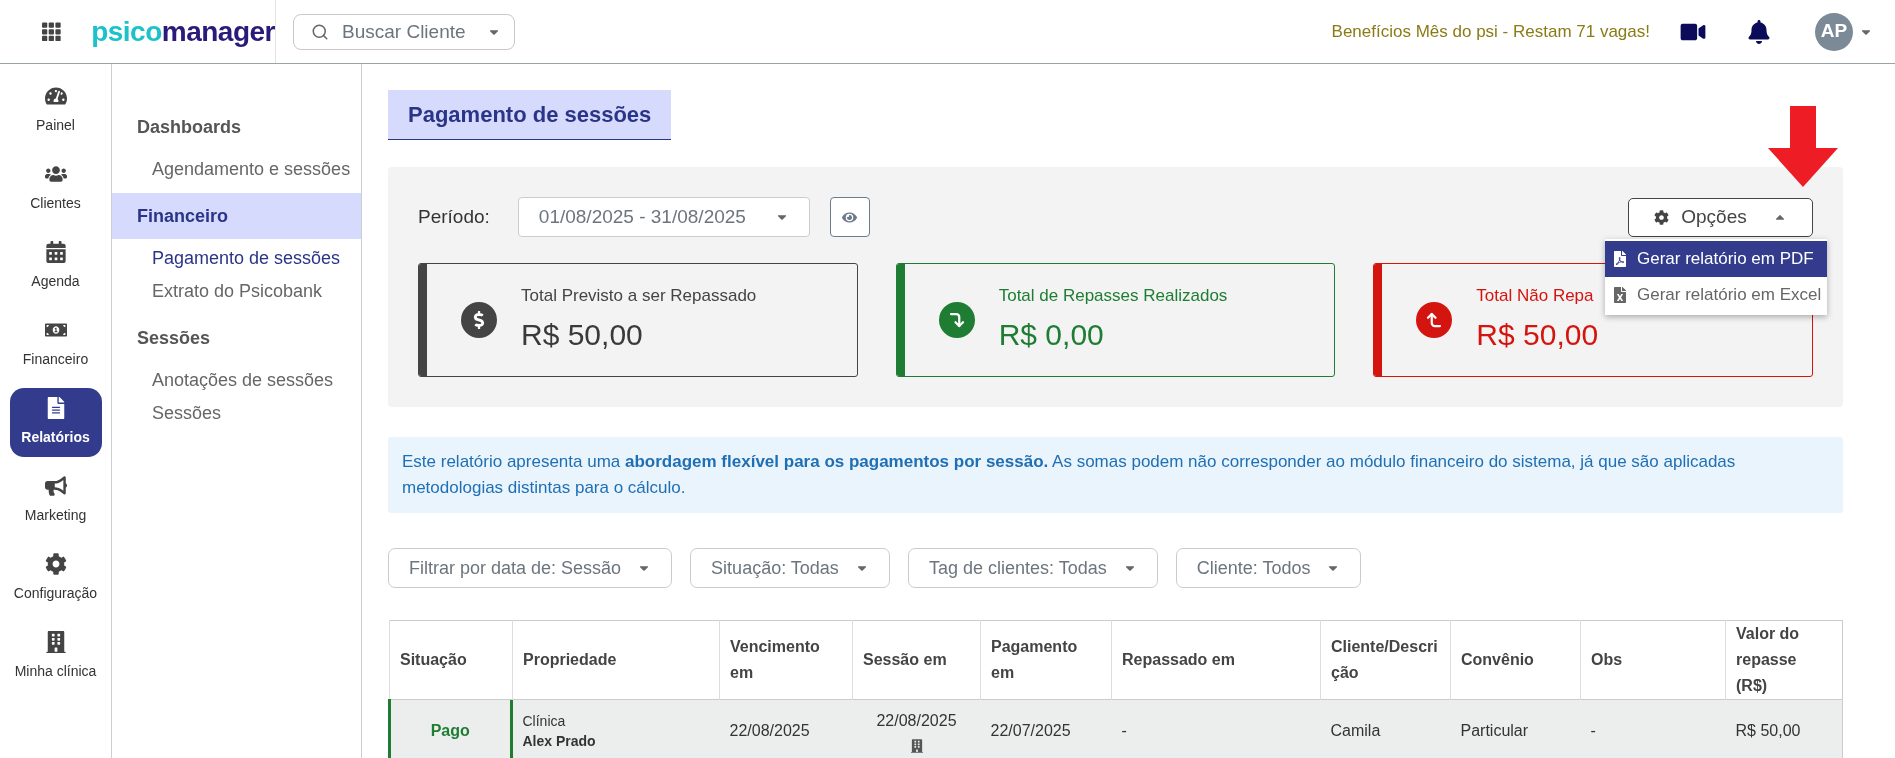 The image size is (1895, 758). Describe the element at coordinates (55, 344) in the screenshot. I see `nav-item: Financeiro` at that location.